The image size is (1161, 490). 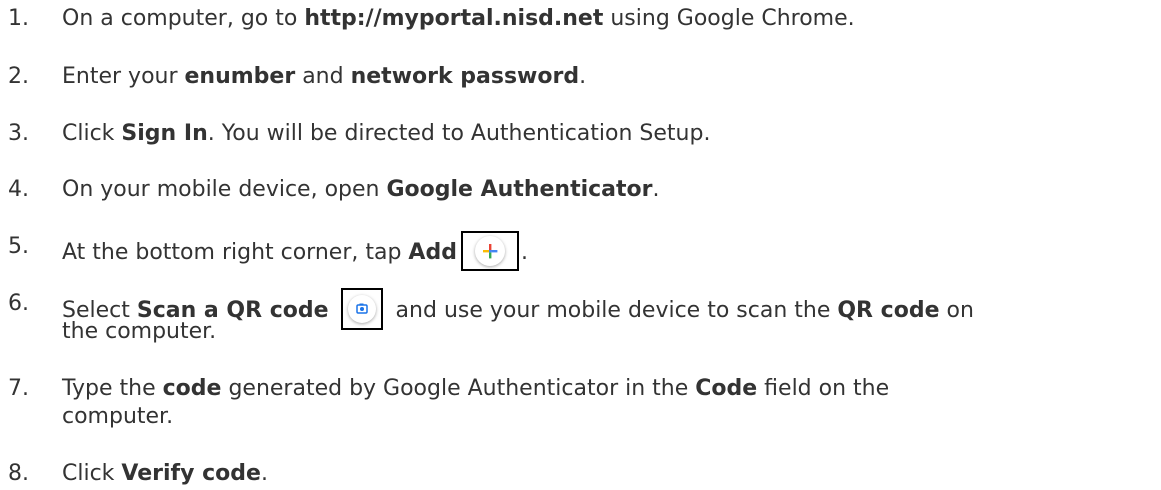 I want to click on step-text-segment: Type the, so click(x=112, y=388).